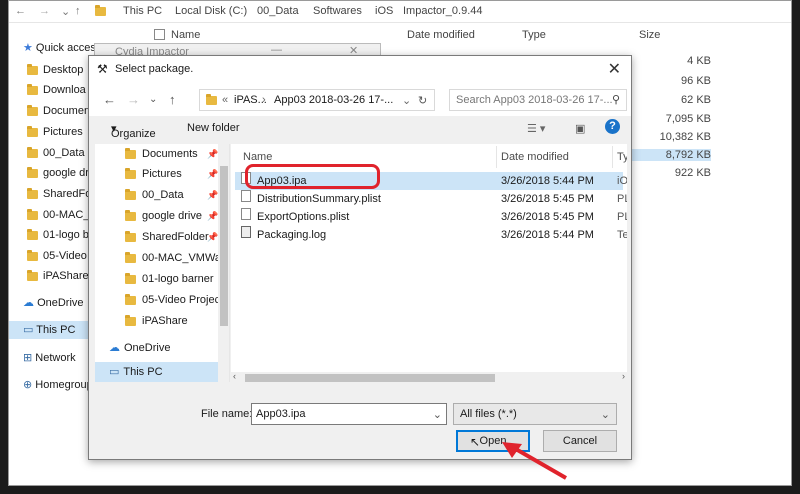  Describe the element at coordinates (688, 119) in the screenshot. I see `bg-size-cell: 7,095 KB` at that location.